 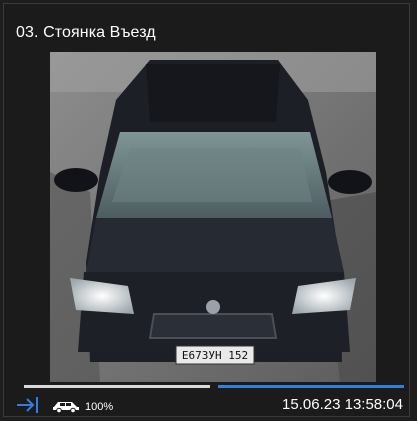 I want to click on recognition-confidence: 100%, so click(x=99, y=407).